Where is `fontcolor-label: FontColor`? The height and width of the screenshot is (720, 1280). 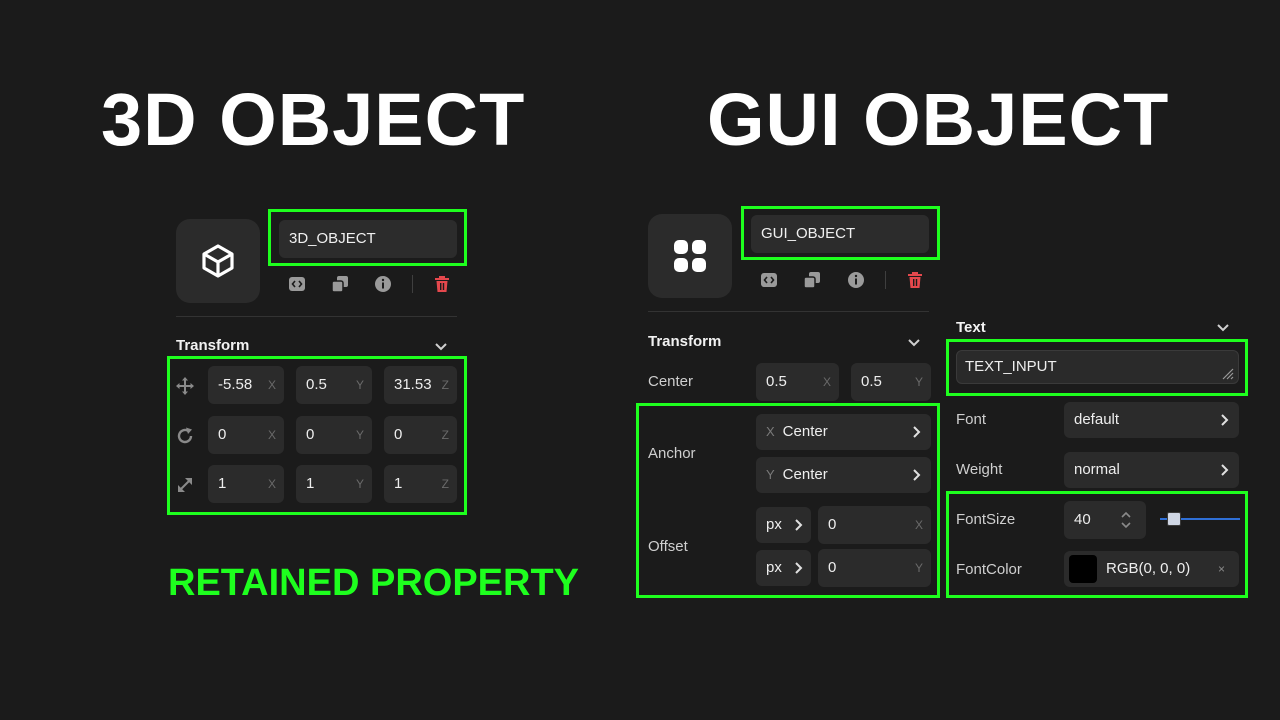
fontcolor-label: FontColor is located at coordinates (989, 569).